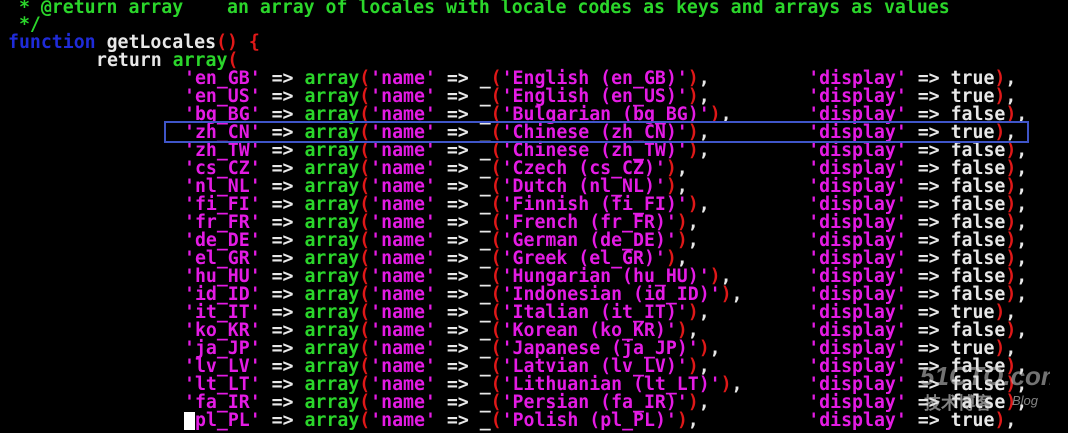  What do you see at coordinates (52, 42) in the screenshot?
I see `function-keyword: function` at bounding box center [52, 42].